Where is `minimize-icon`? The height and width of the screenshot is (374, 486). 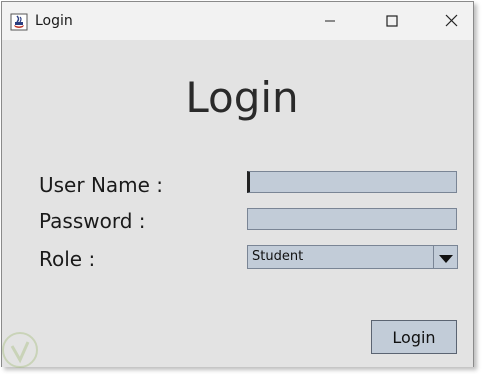 minimize-icon is located at coordinates (330, 21).